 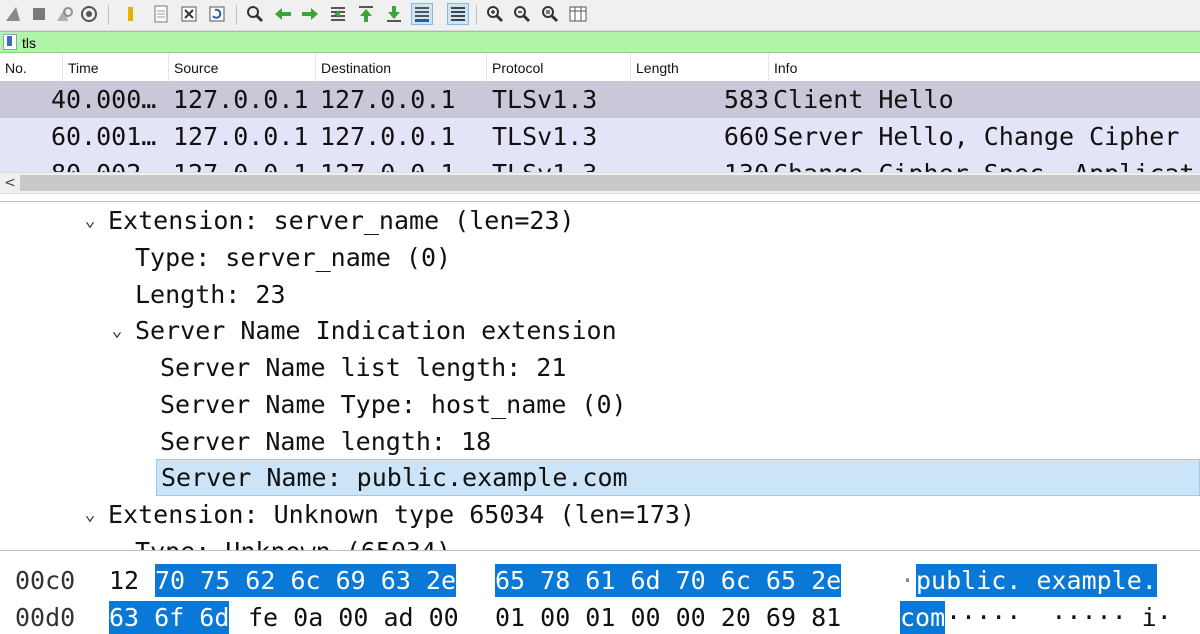 What do you see at coordinates (39, 14) in the screenshot?
I see `stop-icon` at bounding box center [39, 14].